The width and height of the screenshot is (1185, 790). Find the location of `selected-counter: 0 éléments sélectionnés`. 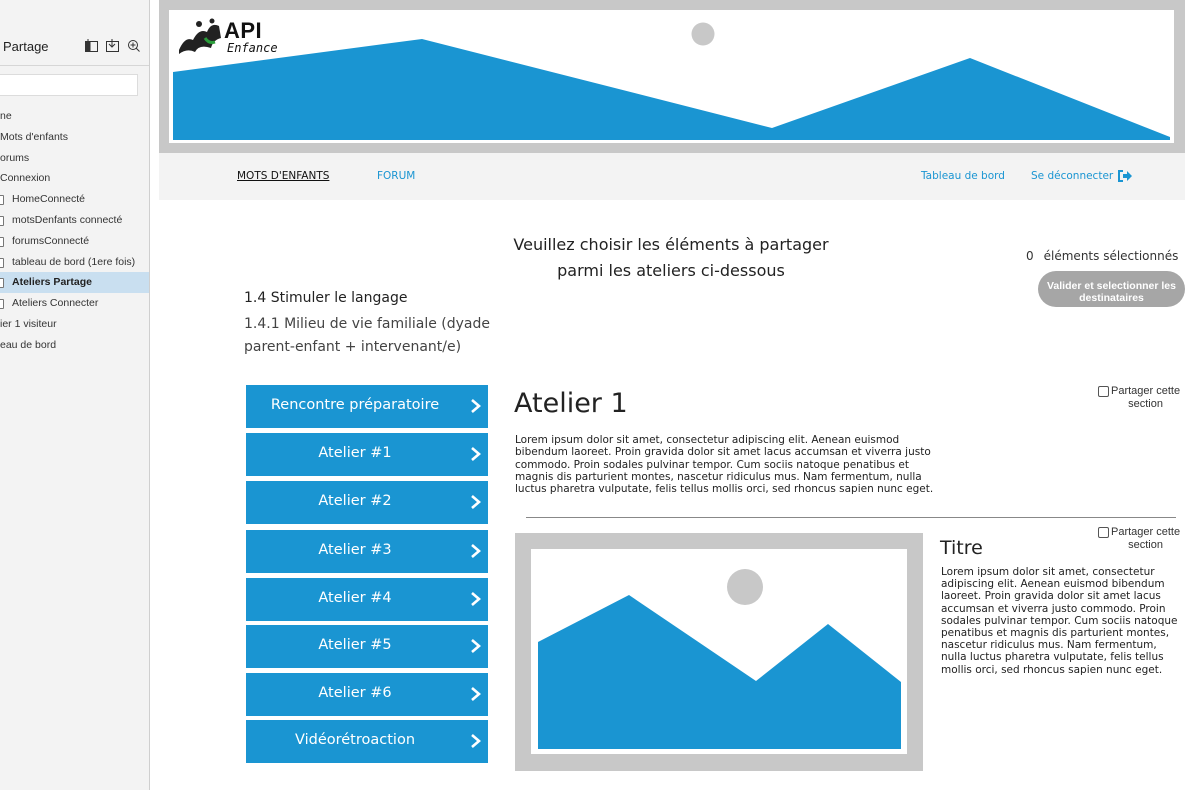

selected-counter: 0 éléments sélectionnés is located at coordinates (1102, 256).